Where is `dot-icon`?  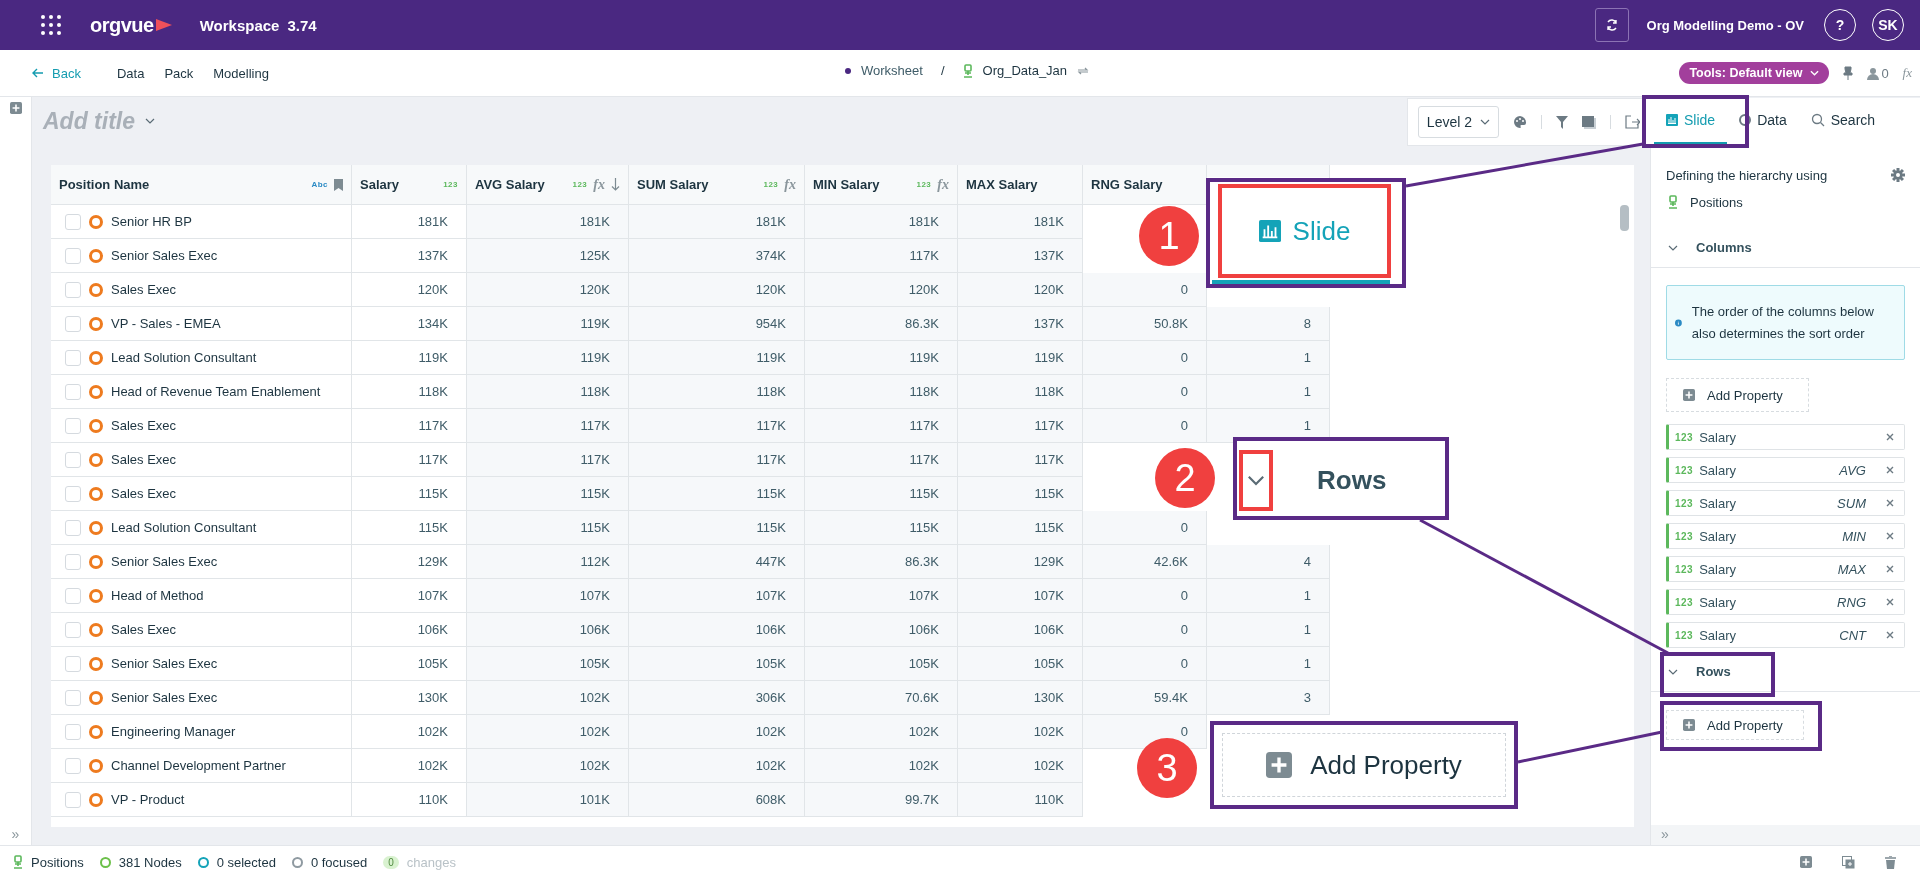
dot-icon is located at coordinates (848, 70).